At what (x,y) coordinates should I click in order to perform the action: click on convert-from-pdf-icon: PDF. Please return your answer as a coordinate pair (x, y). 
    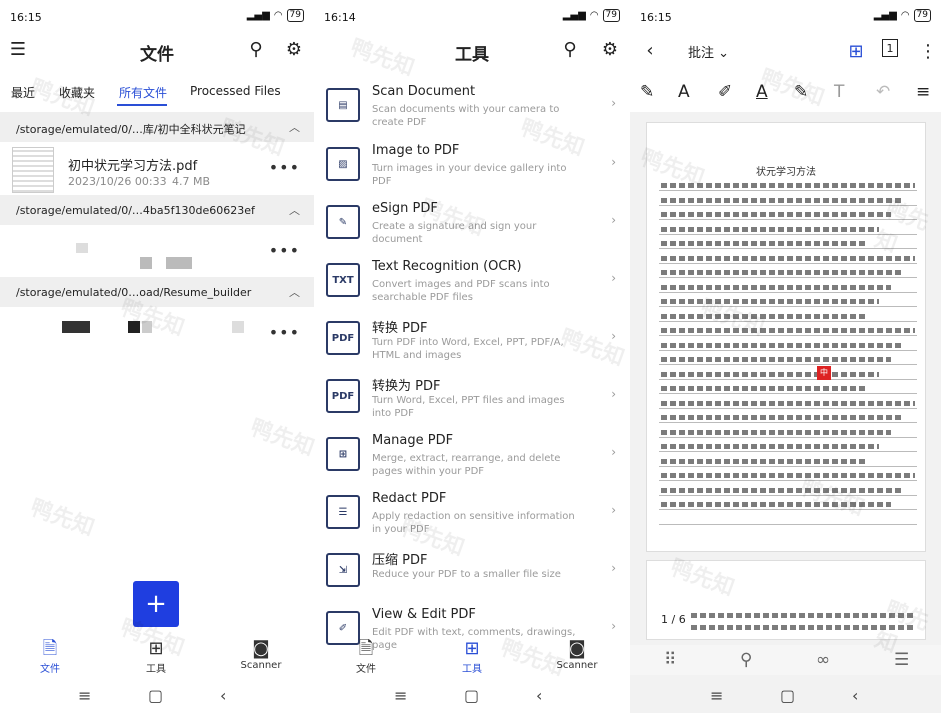
    Looking at the image, I should click on (343, 338).